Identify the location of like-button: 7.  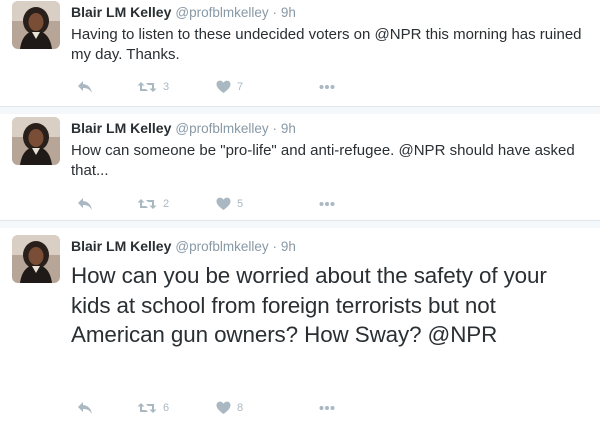
(229, 87).